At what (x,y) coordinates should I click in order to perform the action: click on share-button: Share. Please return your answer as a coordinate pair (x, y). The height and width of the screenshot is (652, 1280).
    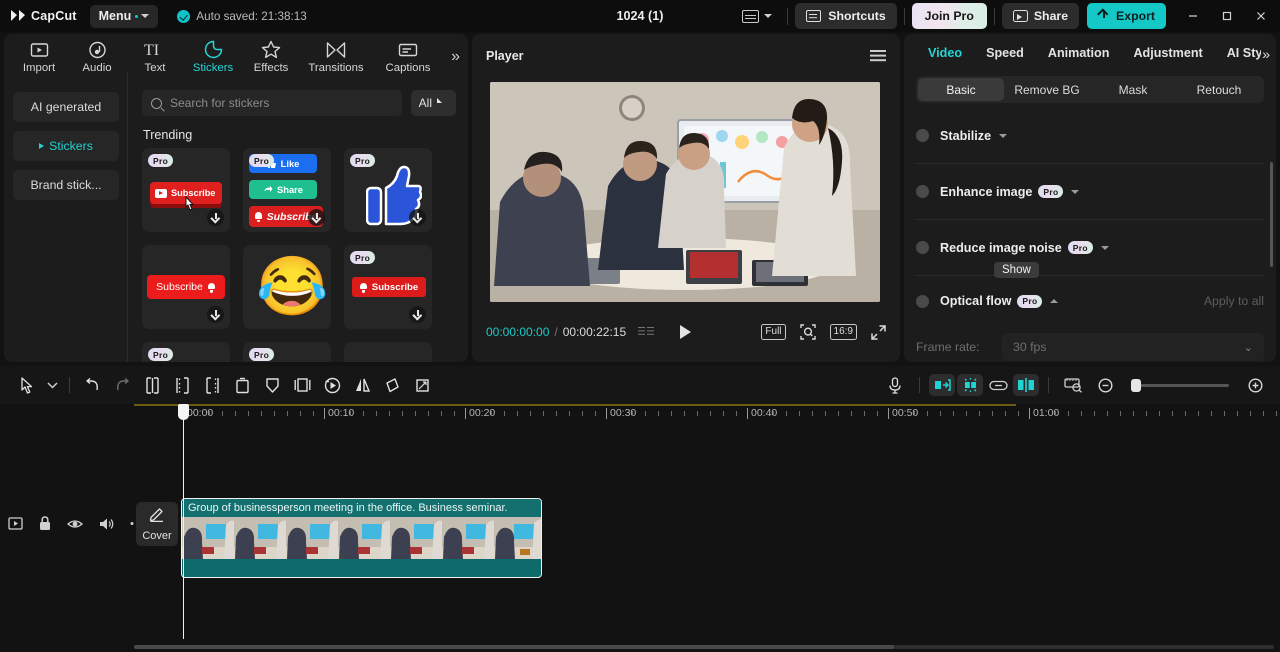
    Looking at the image, I should click on (1040, 16).